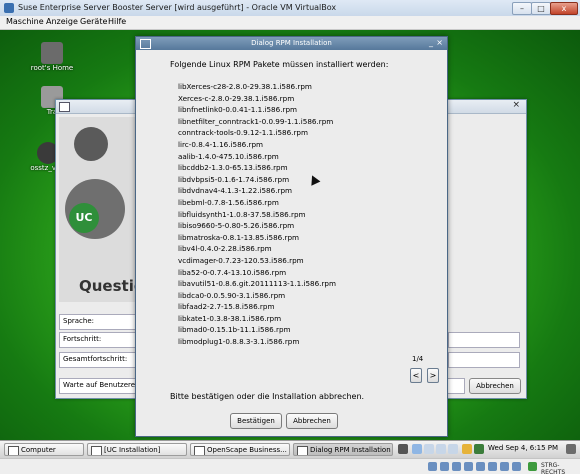  Describe the element at coordinates (431, 42) in the screenshot. I see `minimize-icon: _` at that location.